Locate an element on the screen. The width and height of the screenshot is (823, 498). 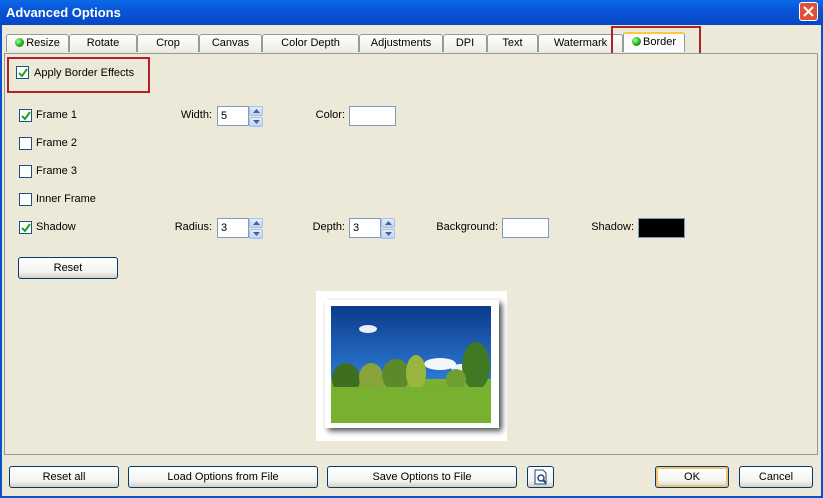
frame1-checkbox is located at coordinates (25, 115).